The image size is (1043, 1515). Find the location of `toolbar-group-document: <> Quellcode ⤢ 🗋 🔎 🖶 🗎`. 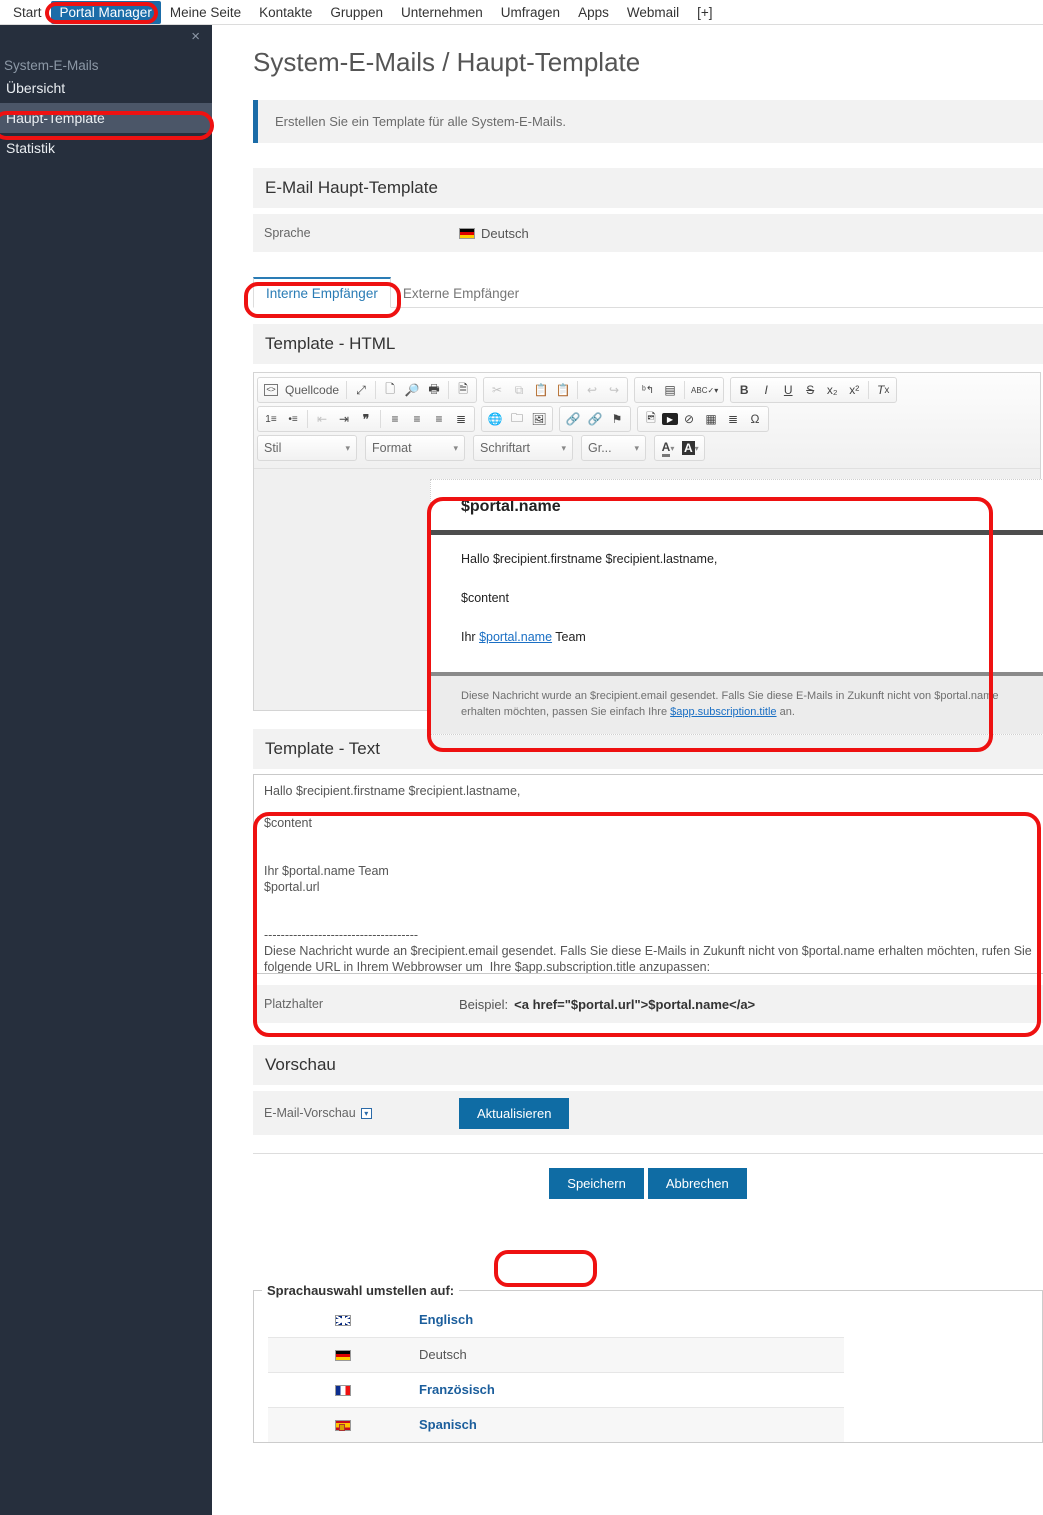

toolbar-group-document: <> Quellcode ⤢ 🗋 🔎 🖶 🗎 is located at coordinates (367, 390).